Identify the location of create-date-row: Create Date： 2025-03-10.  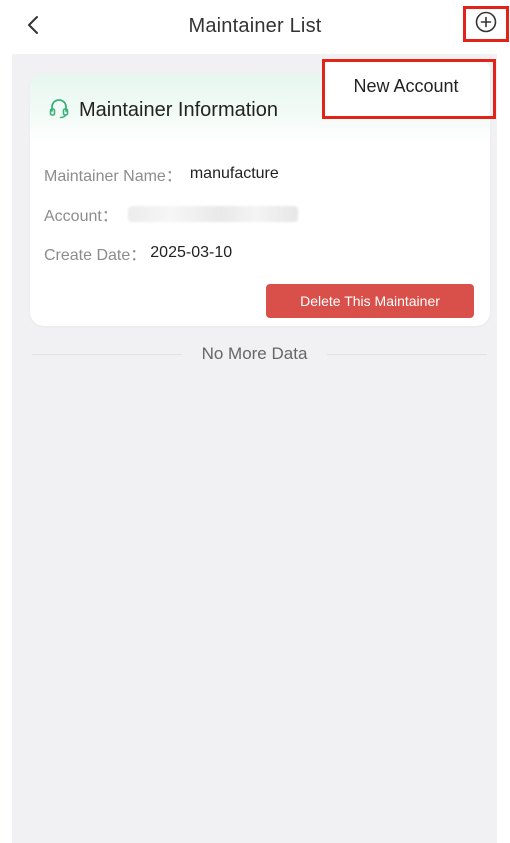
(138, 253).